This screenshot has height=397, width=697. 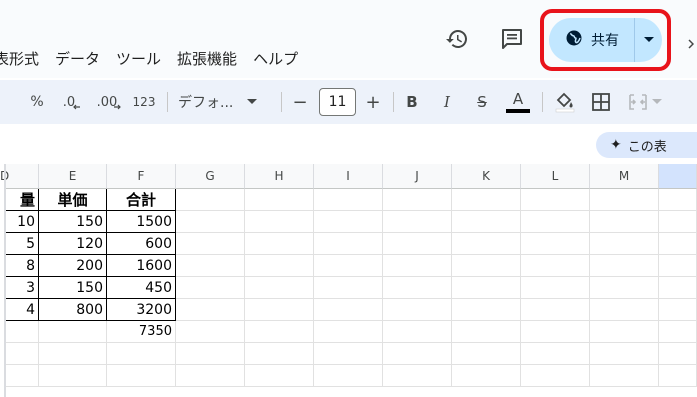 I want to click on ai-table-chip: ✦ この表, so click(x=646, y=145).